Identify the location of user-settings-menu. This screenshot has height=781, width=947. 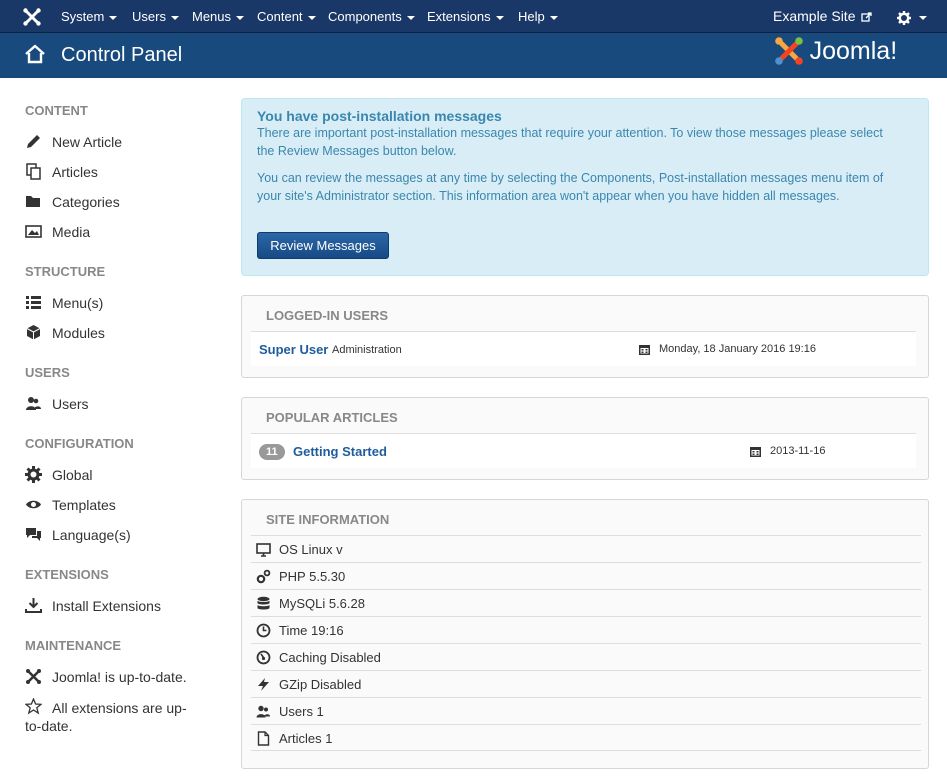
(912, 16).